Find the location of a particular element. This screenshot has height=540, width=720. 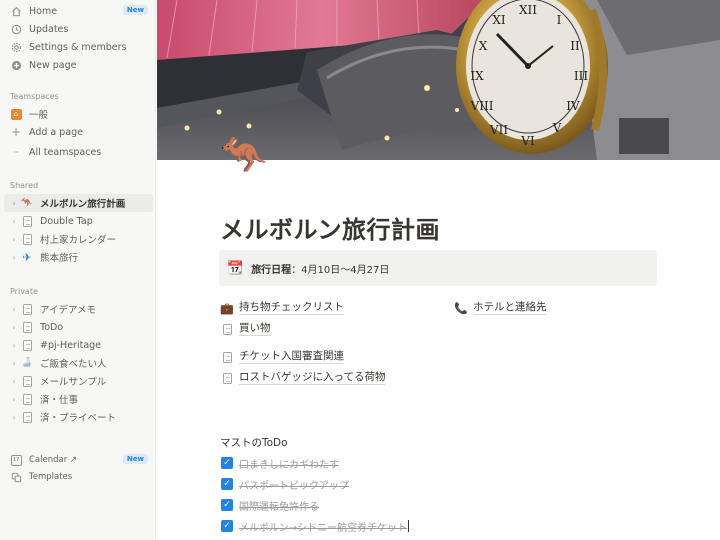

sidebar-item-label: Double Tap is located at coordinates (66, 221).